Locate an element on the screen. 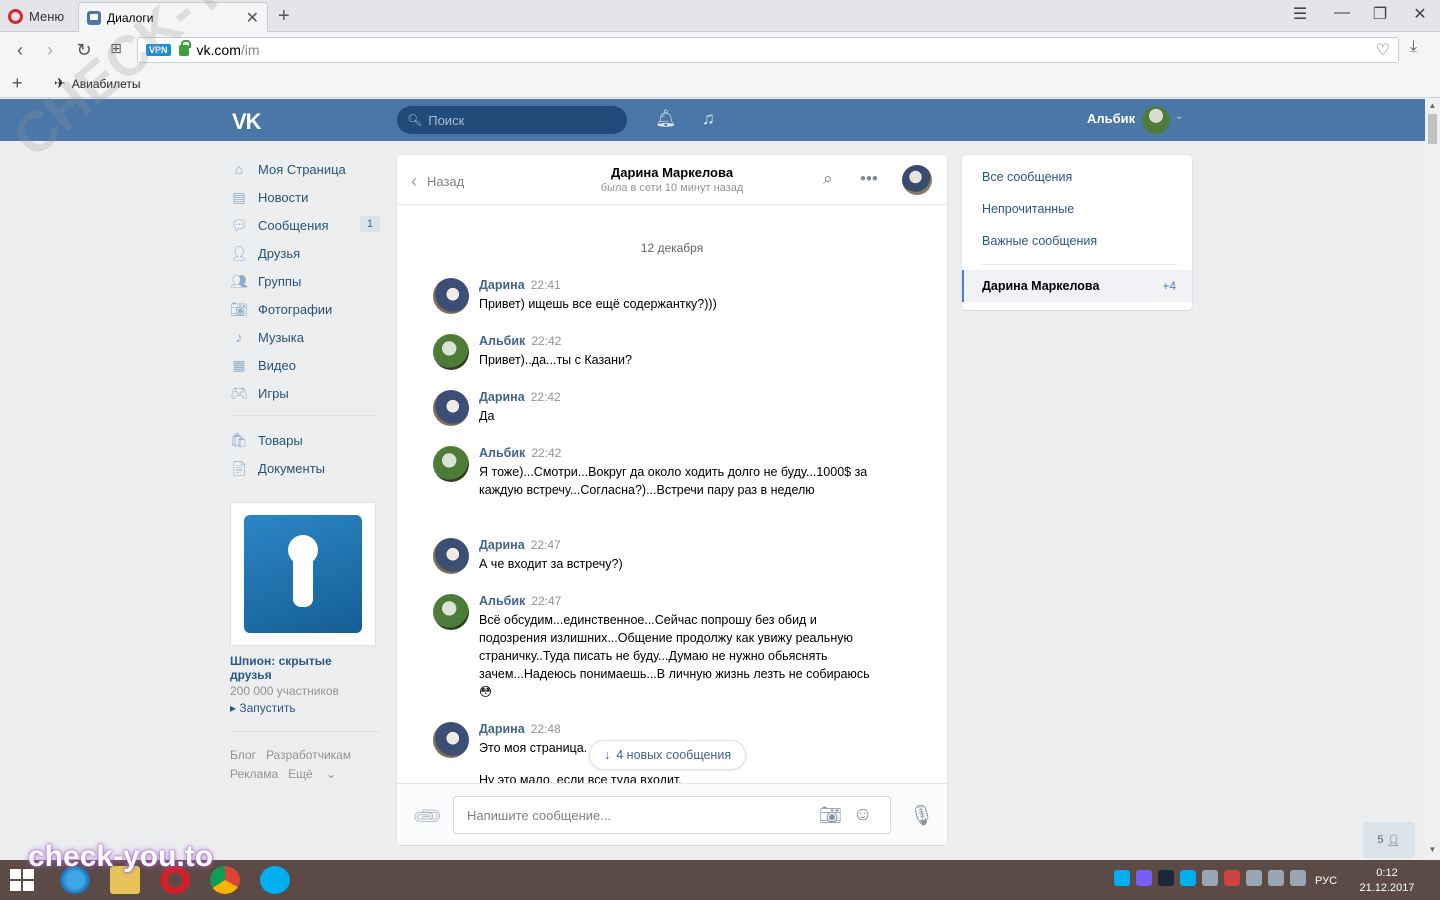 The width and height of the screenshot is (1440, 900). footer-link-dev: Разработчикам is located at coordinates (308, 755).